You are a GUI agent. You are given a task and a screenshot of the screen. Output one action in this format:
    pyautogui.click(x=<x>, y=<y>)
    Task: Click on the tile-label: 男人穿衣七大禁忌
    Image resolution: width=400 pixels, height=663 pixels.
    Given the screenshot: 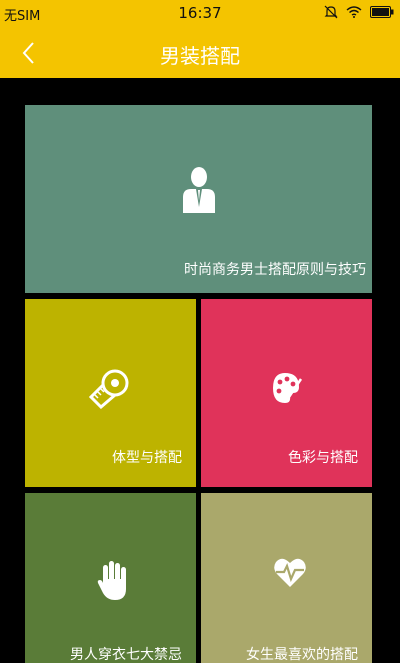 What is the action you would take?
    pyautogui.click(x=126, y=655)
    